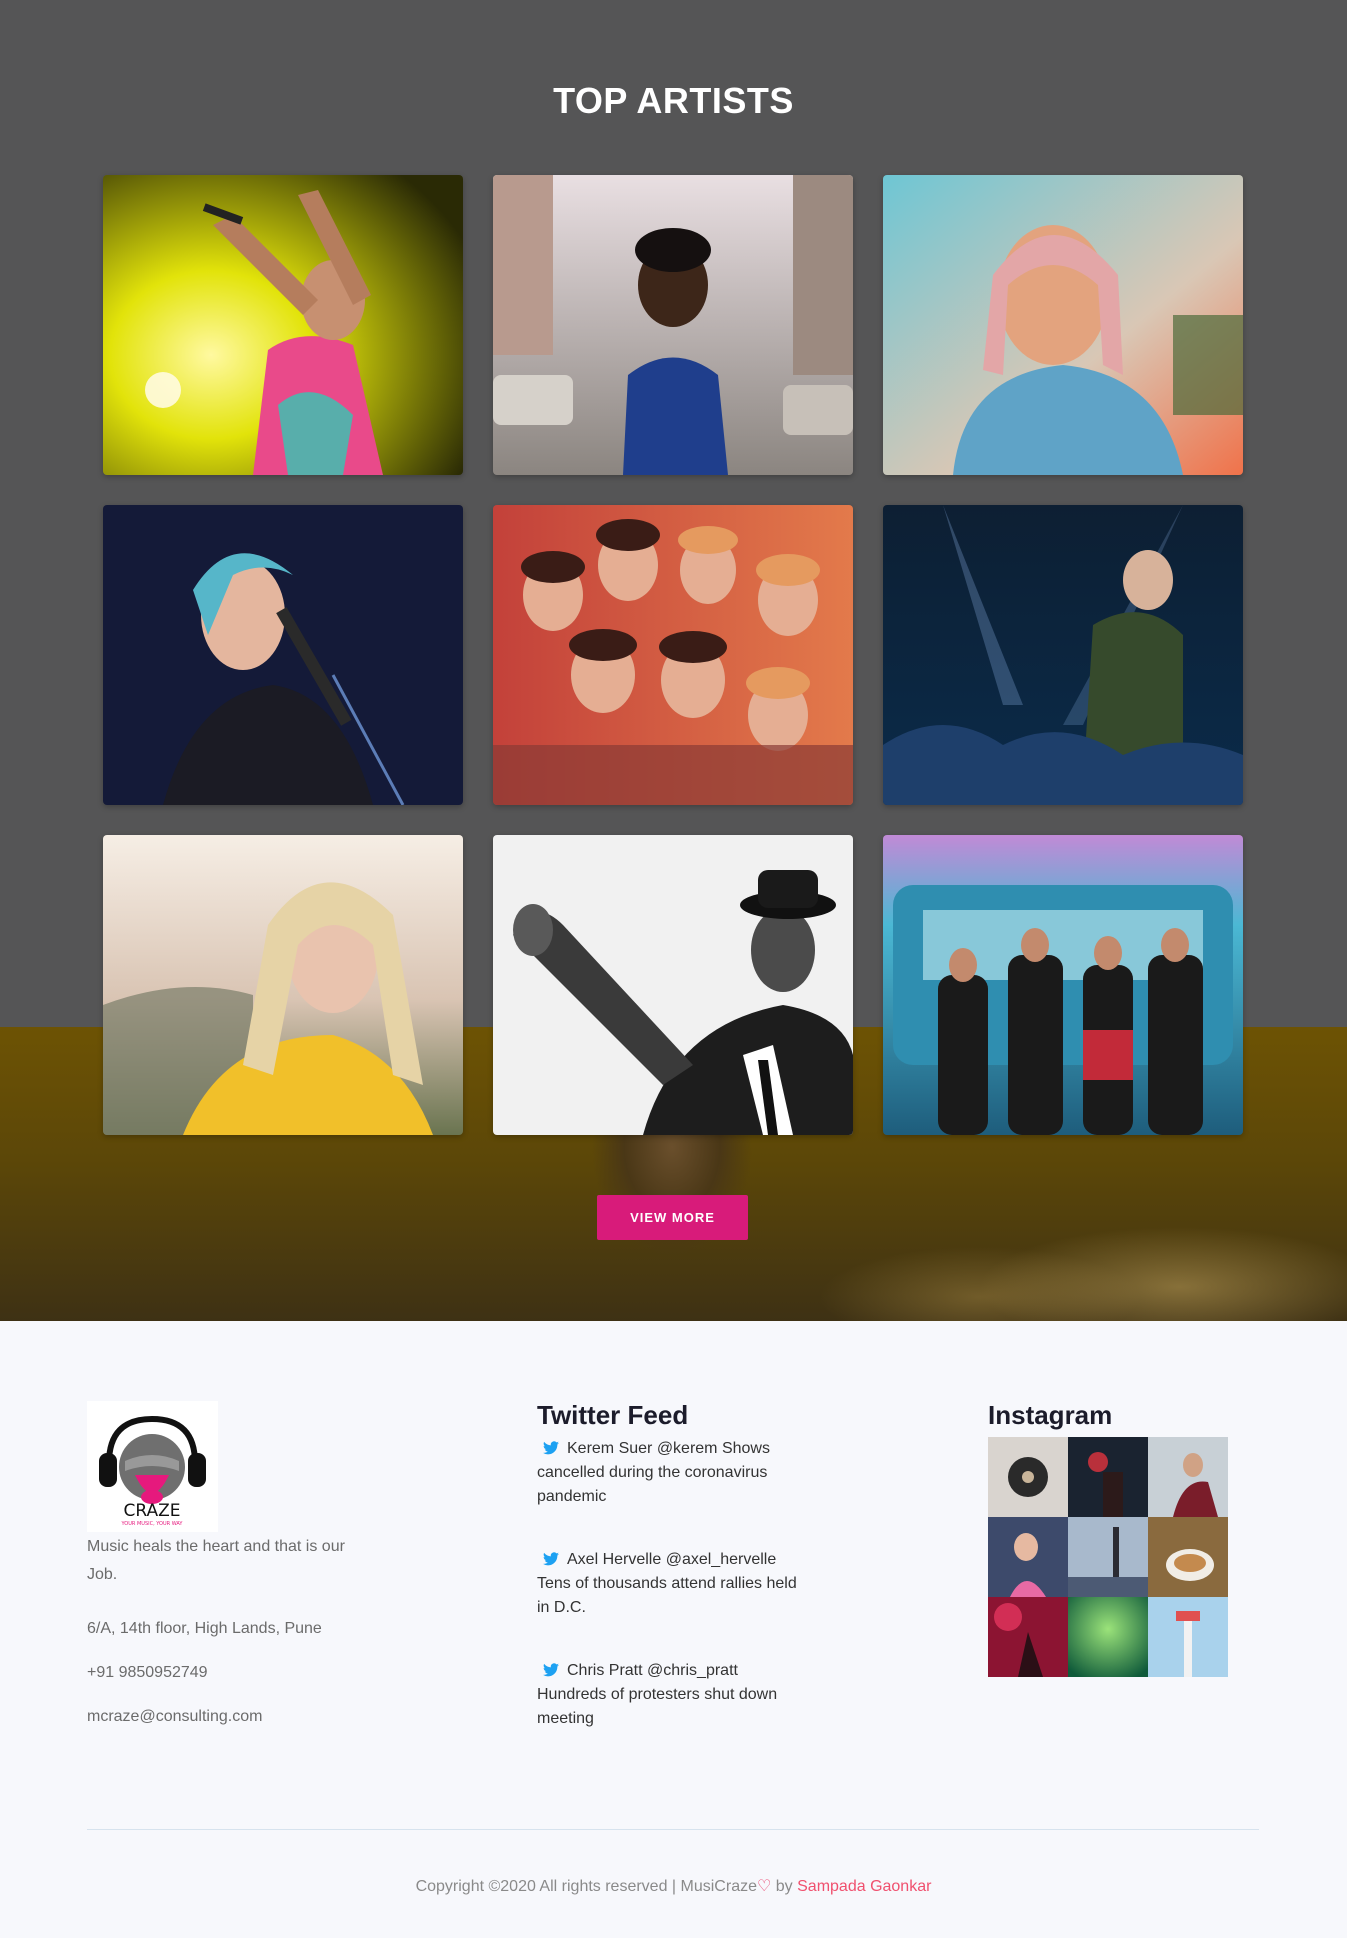 The width and height of the screenshot is (1347, 1938). Describe the element at coordinates (613, 1415) in the screenshot. I see `twitter-feed-title: Twitter Feed` at that location.